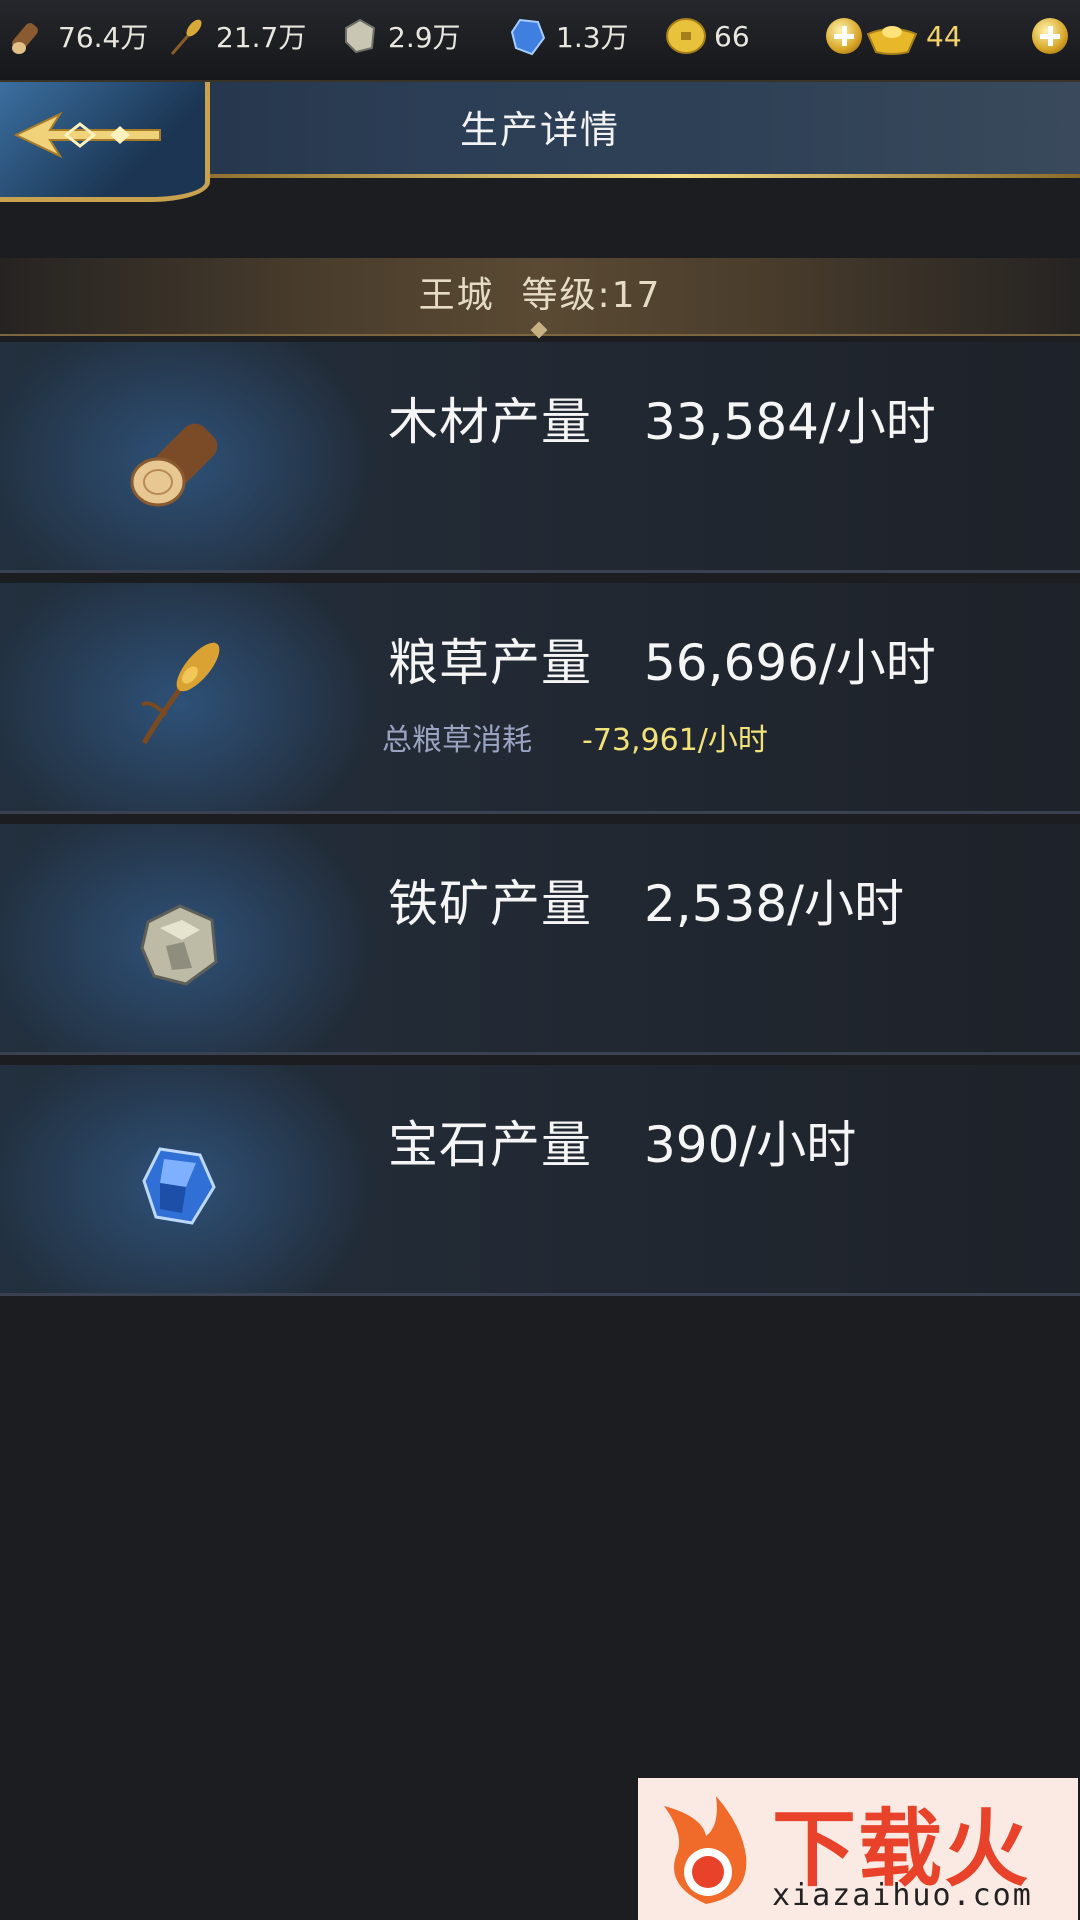 The image size is (1080, 1920). What do you see at coordinates (675, 740) in the screenshot?
I see `grain-consumption-value: -73,961/小时` at bounding box center [675, 740].